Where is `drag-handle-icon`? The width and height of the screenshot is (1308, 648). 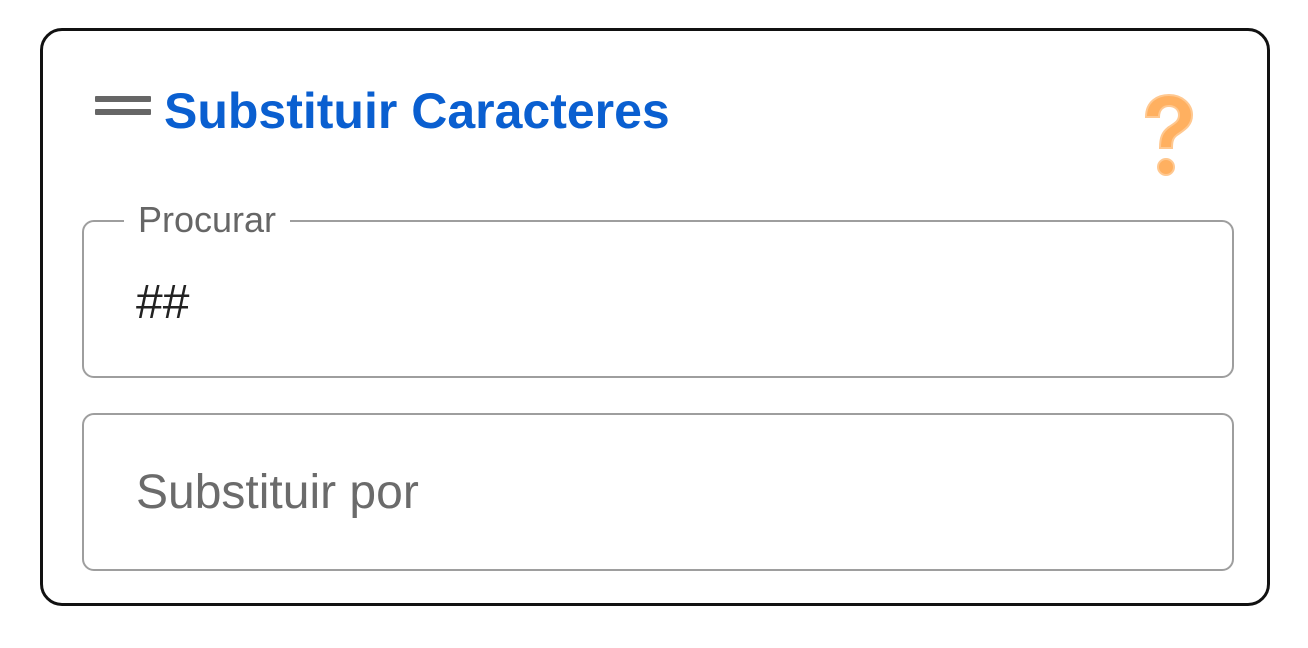 drag-handle-icon is located at coordinates (123, 106).